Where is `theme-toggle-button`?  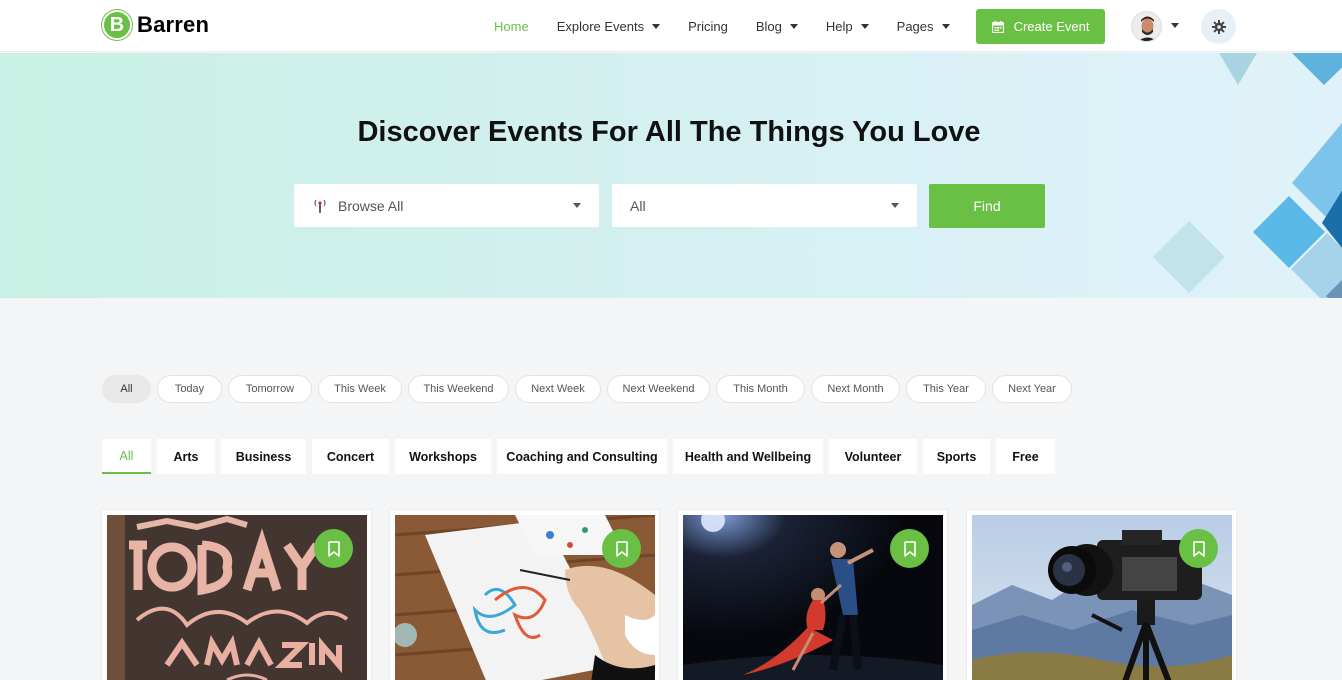 theme-toggle-button is located at coordinates (1218, 26).